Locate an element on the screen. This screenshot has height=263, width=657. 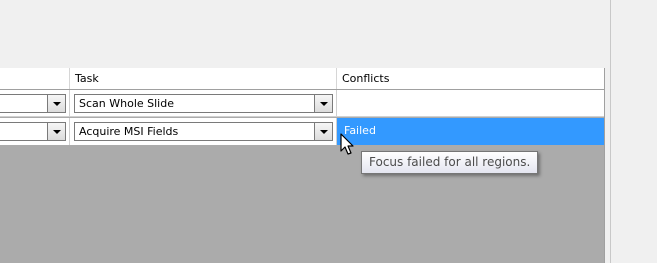
task-cell: Scan Whole Slide is located at coordinates (203, 103).